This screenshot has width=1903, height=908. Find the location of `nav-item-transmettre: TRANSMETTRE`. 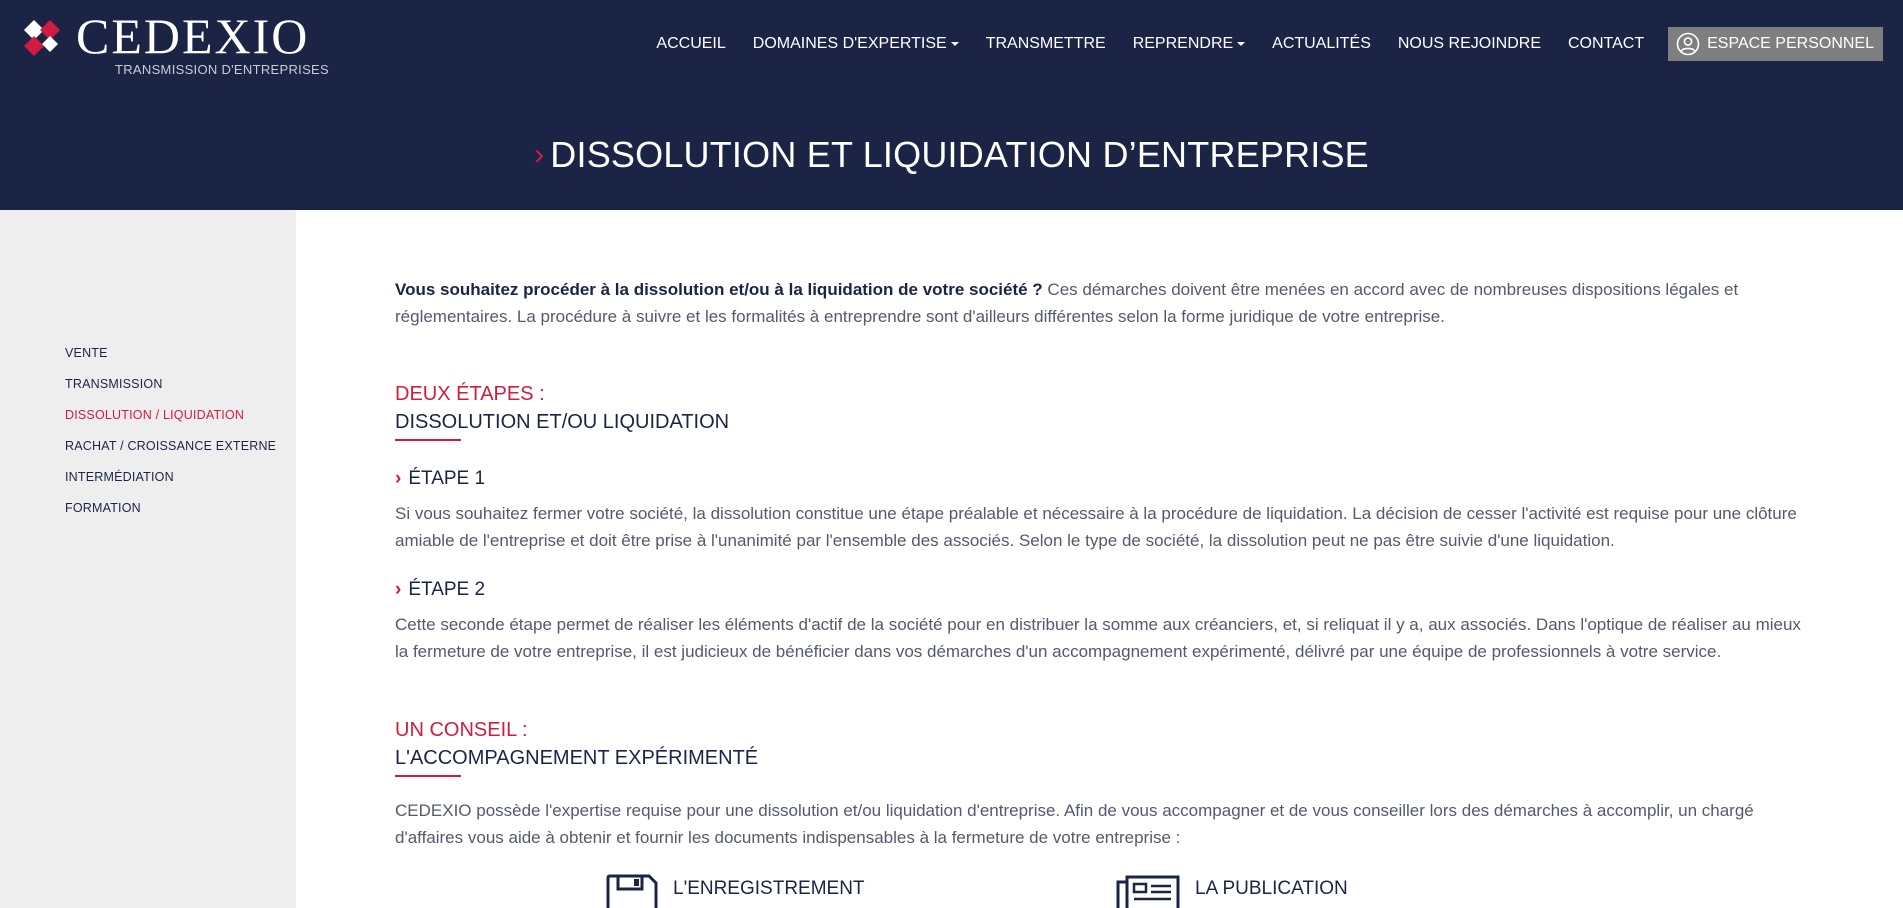

nav-item-transmettre: TRANSMETTRE is located at coordinates (1046, 44).